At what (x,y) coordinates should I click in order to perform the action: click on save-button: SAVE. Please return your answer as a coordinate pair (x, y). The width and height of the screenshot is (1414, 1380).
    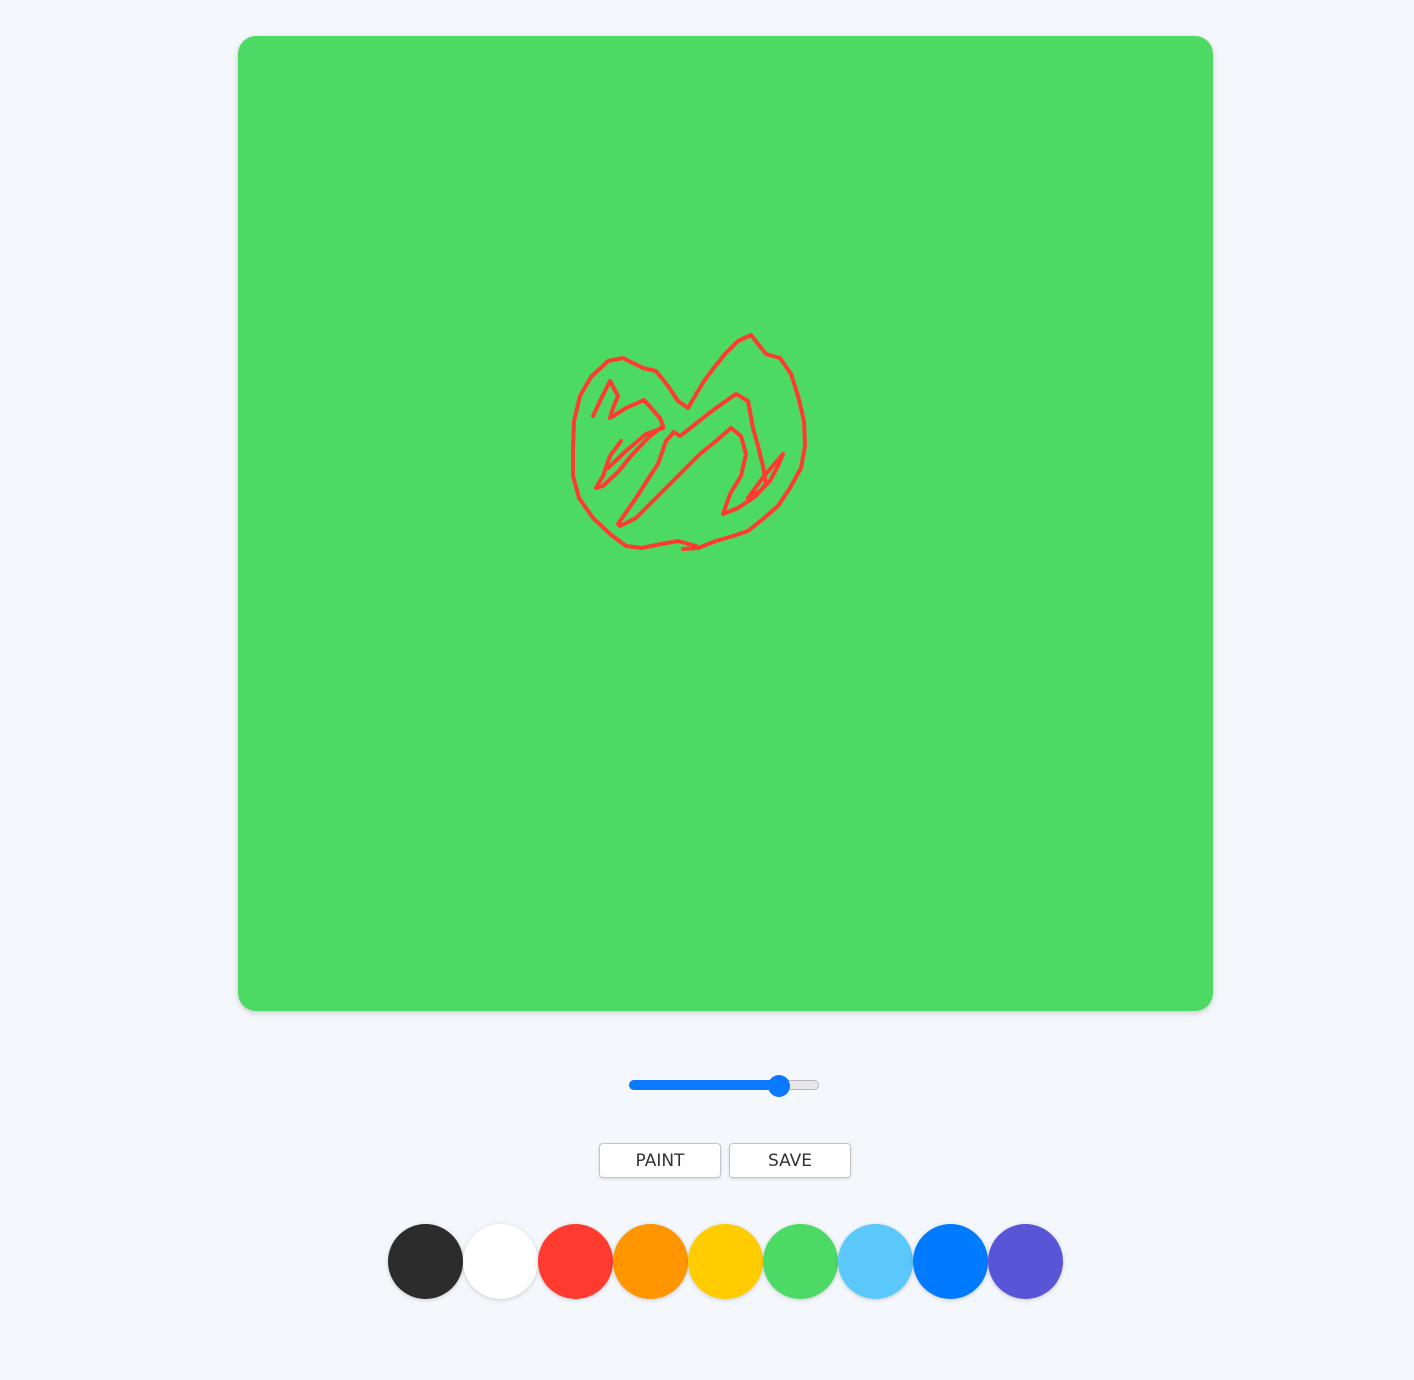
    Looking at the image, I should click on (790, 1160).